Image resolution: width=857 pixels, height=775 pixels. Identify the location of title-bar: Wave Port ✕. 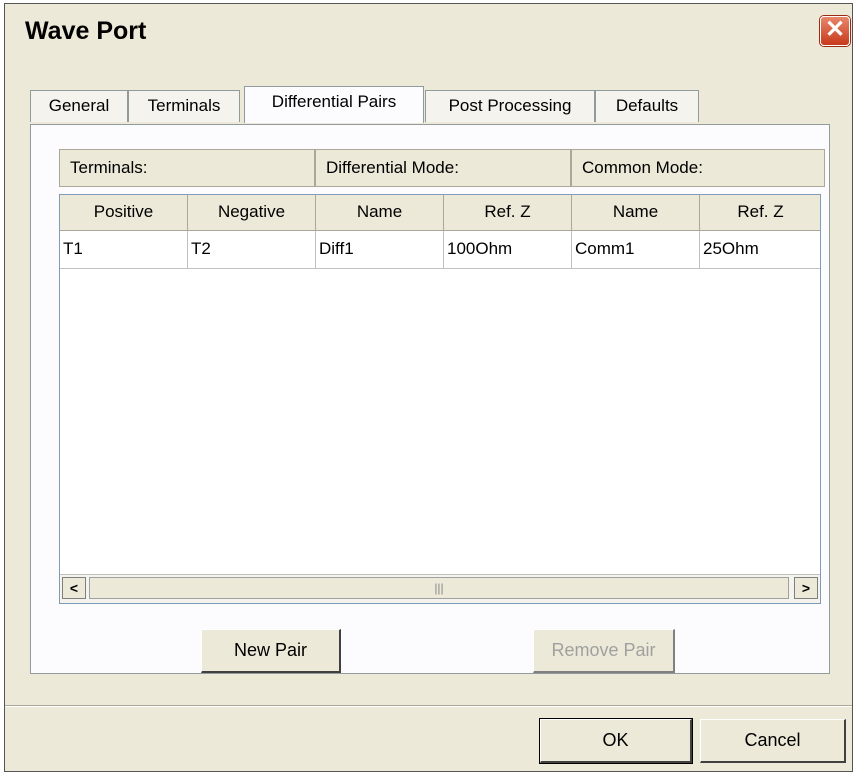
(428, 34).